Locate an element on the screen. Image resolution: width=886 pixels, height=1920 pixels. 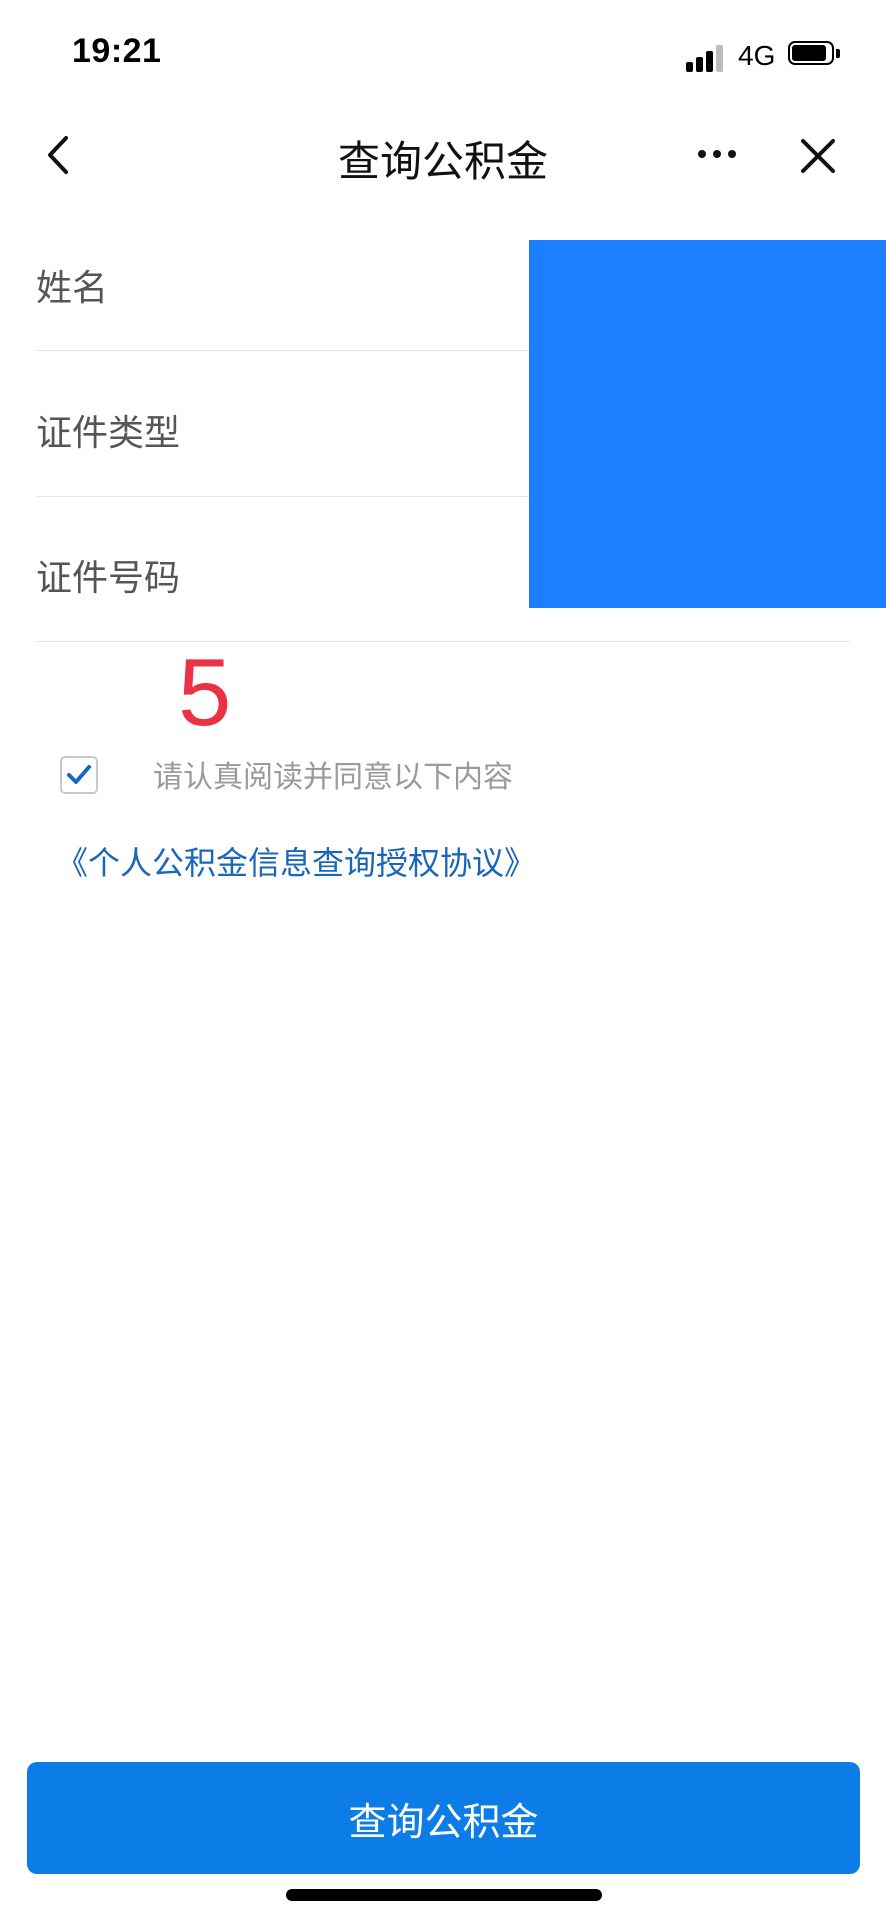
name-field-label: 姓名 is located at coordinates (72, 288).